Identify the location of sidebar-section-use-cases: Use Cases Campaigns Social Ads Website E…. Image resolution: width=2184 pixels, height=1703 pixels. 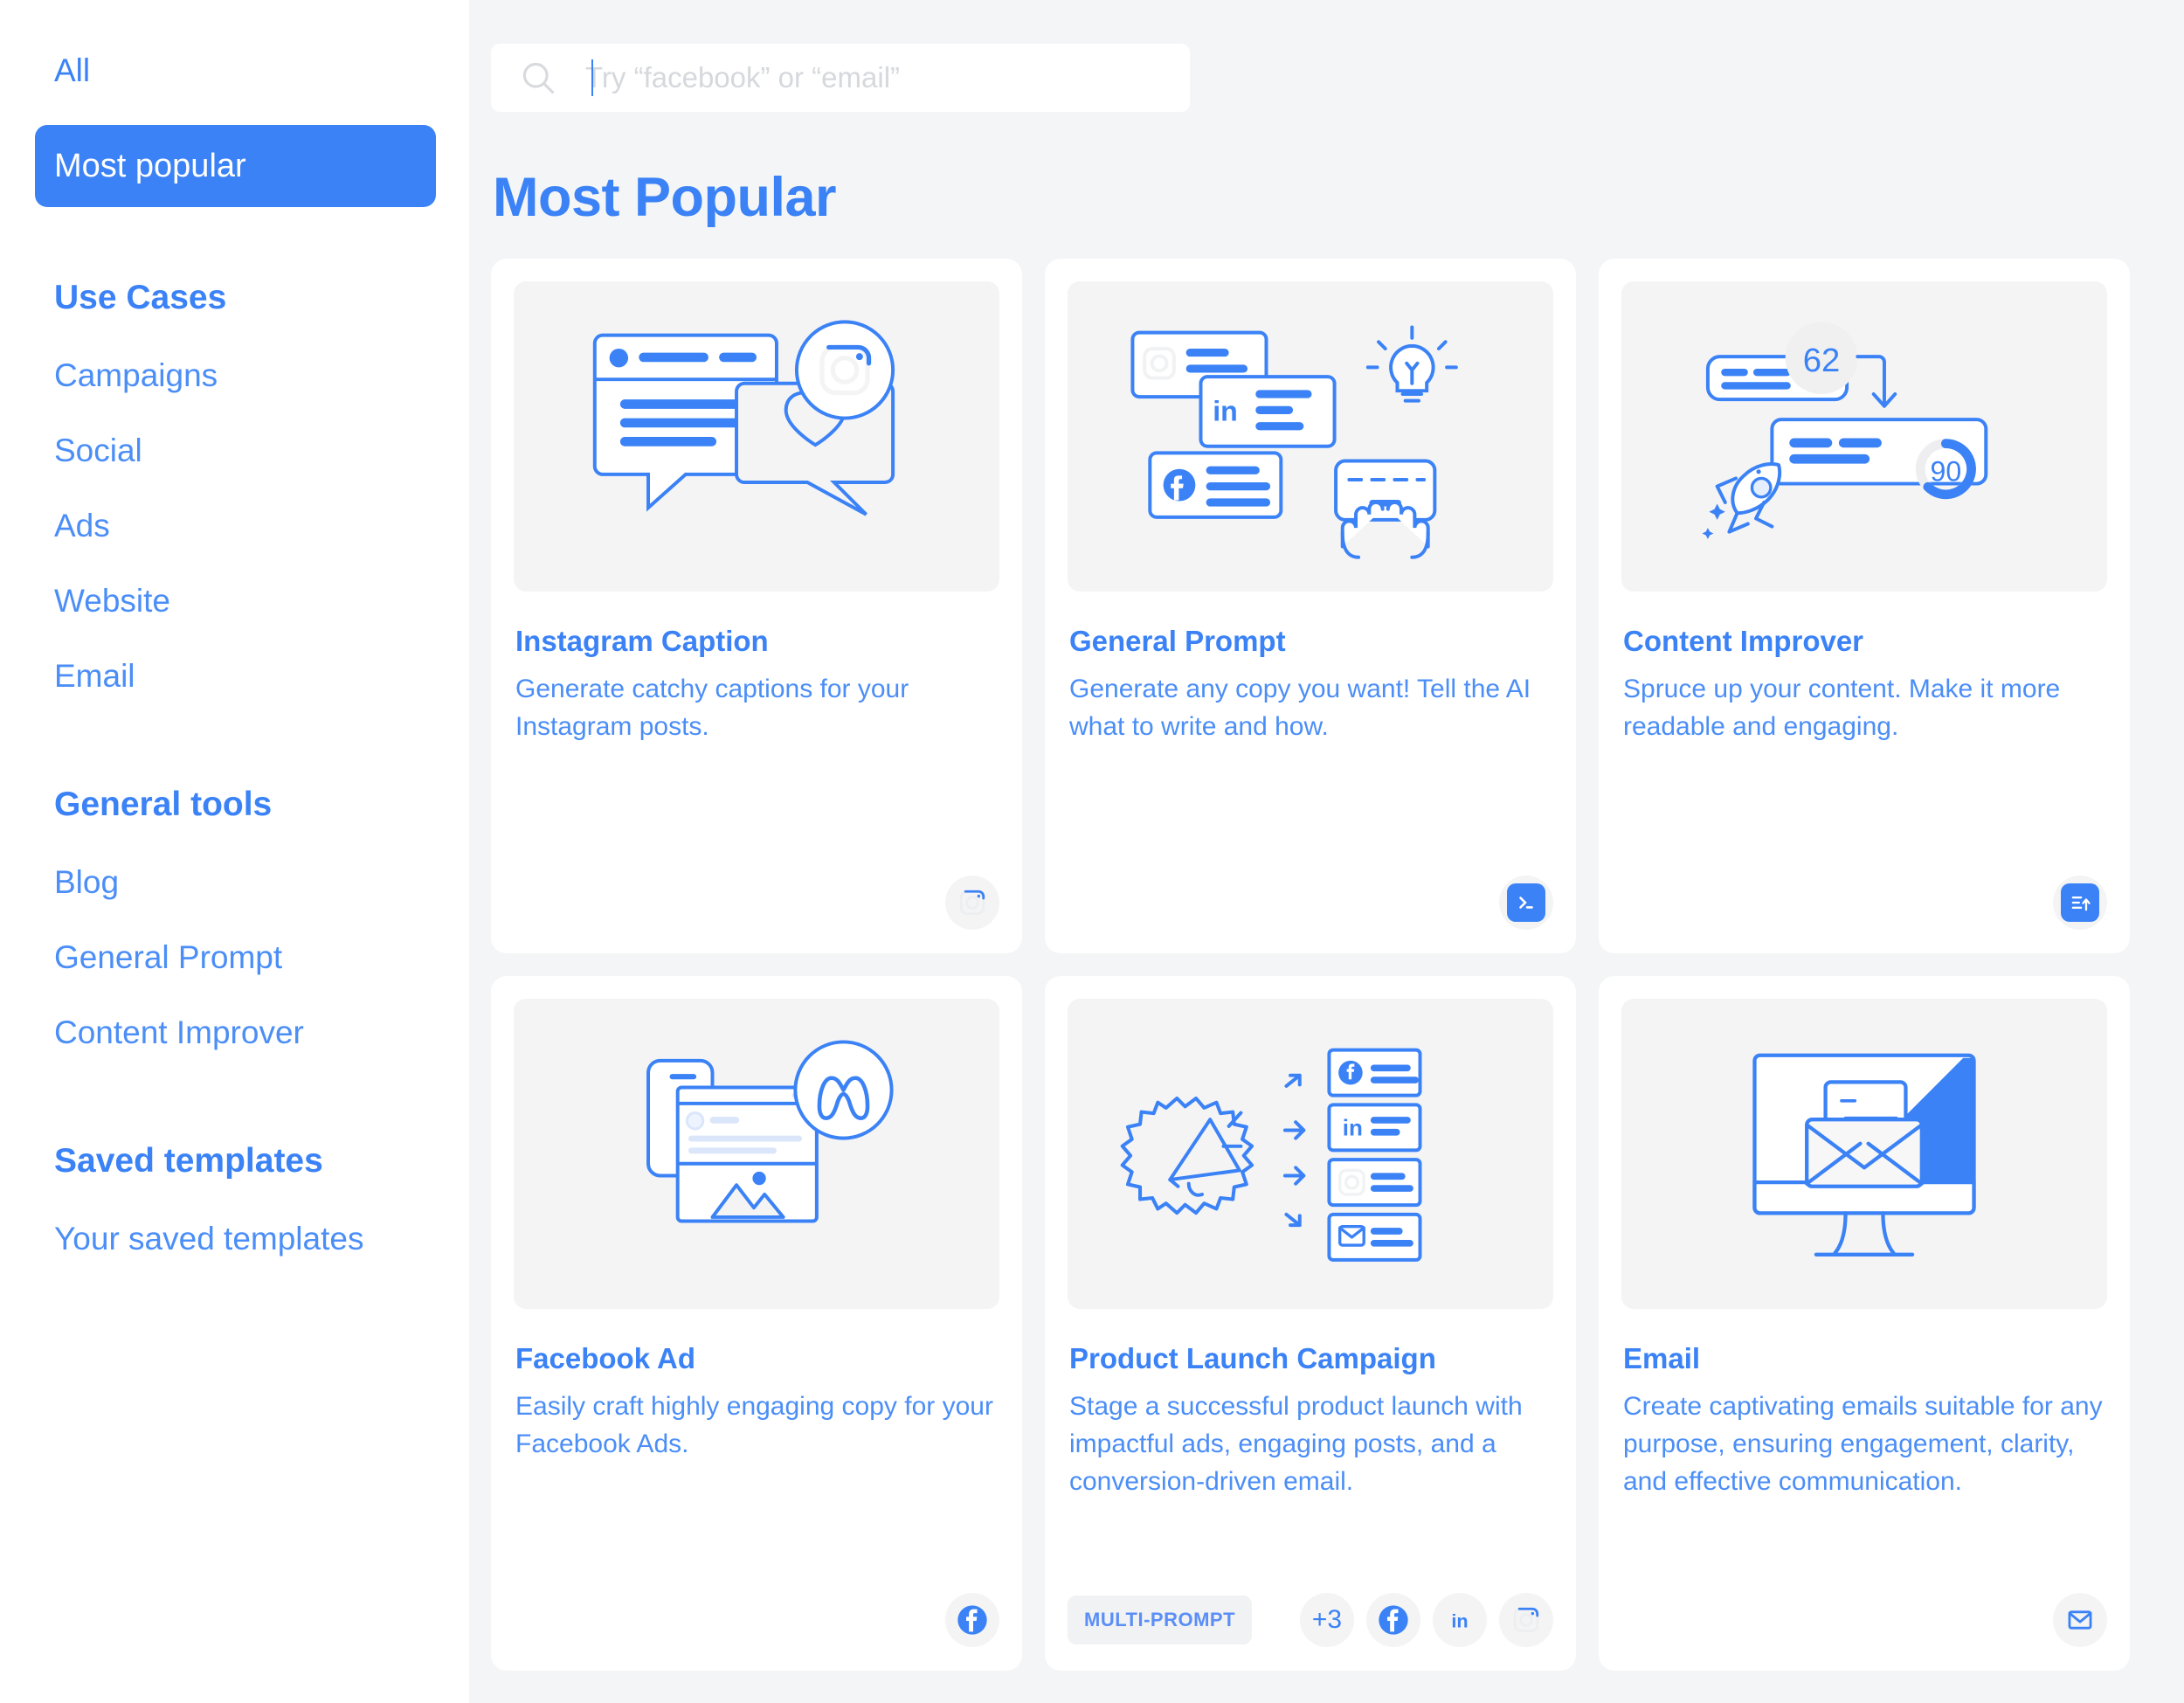
(234, 497).